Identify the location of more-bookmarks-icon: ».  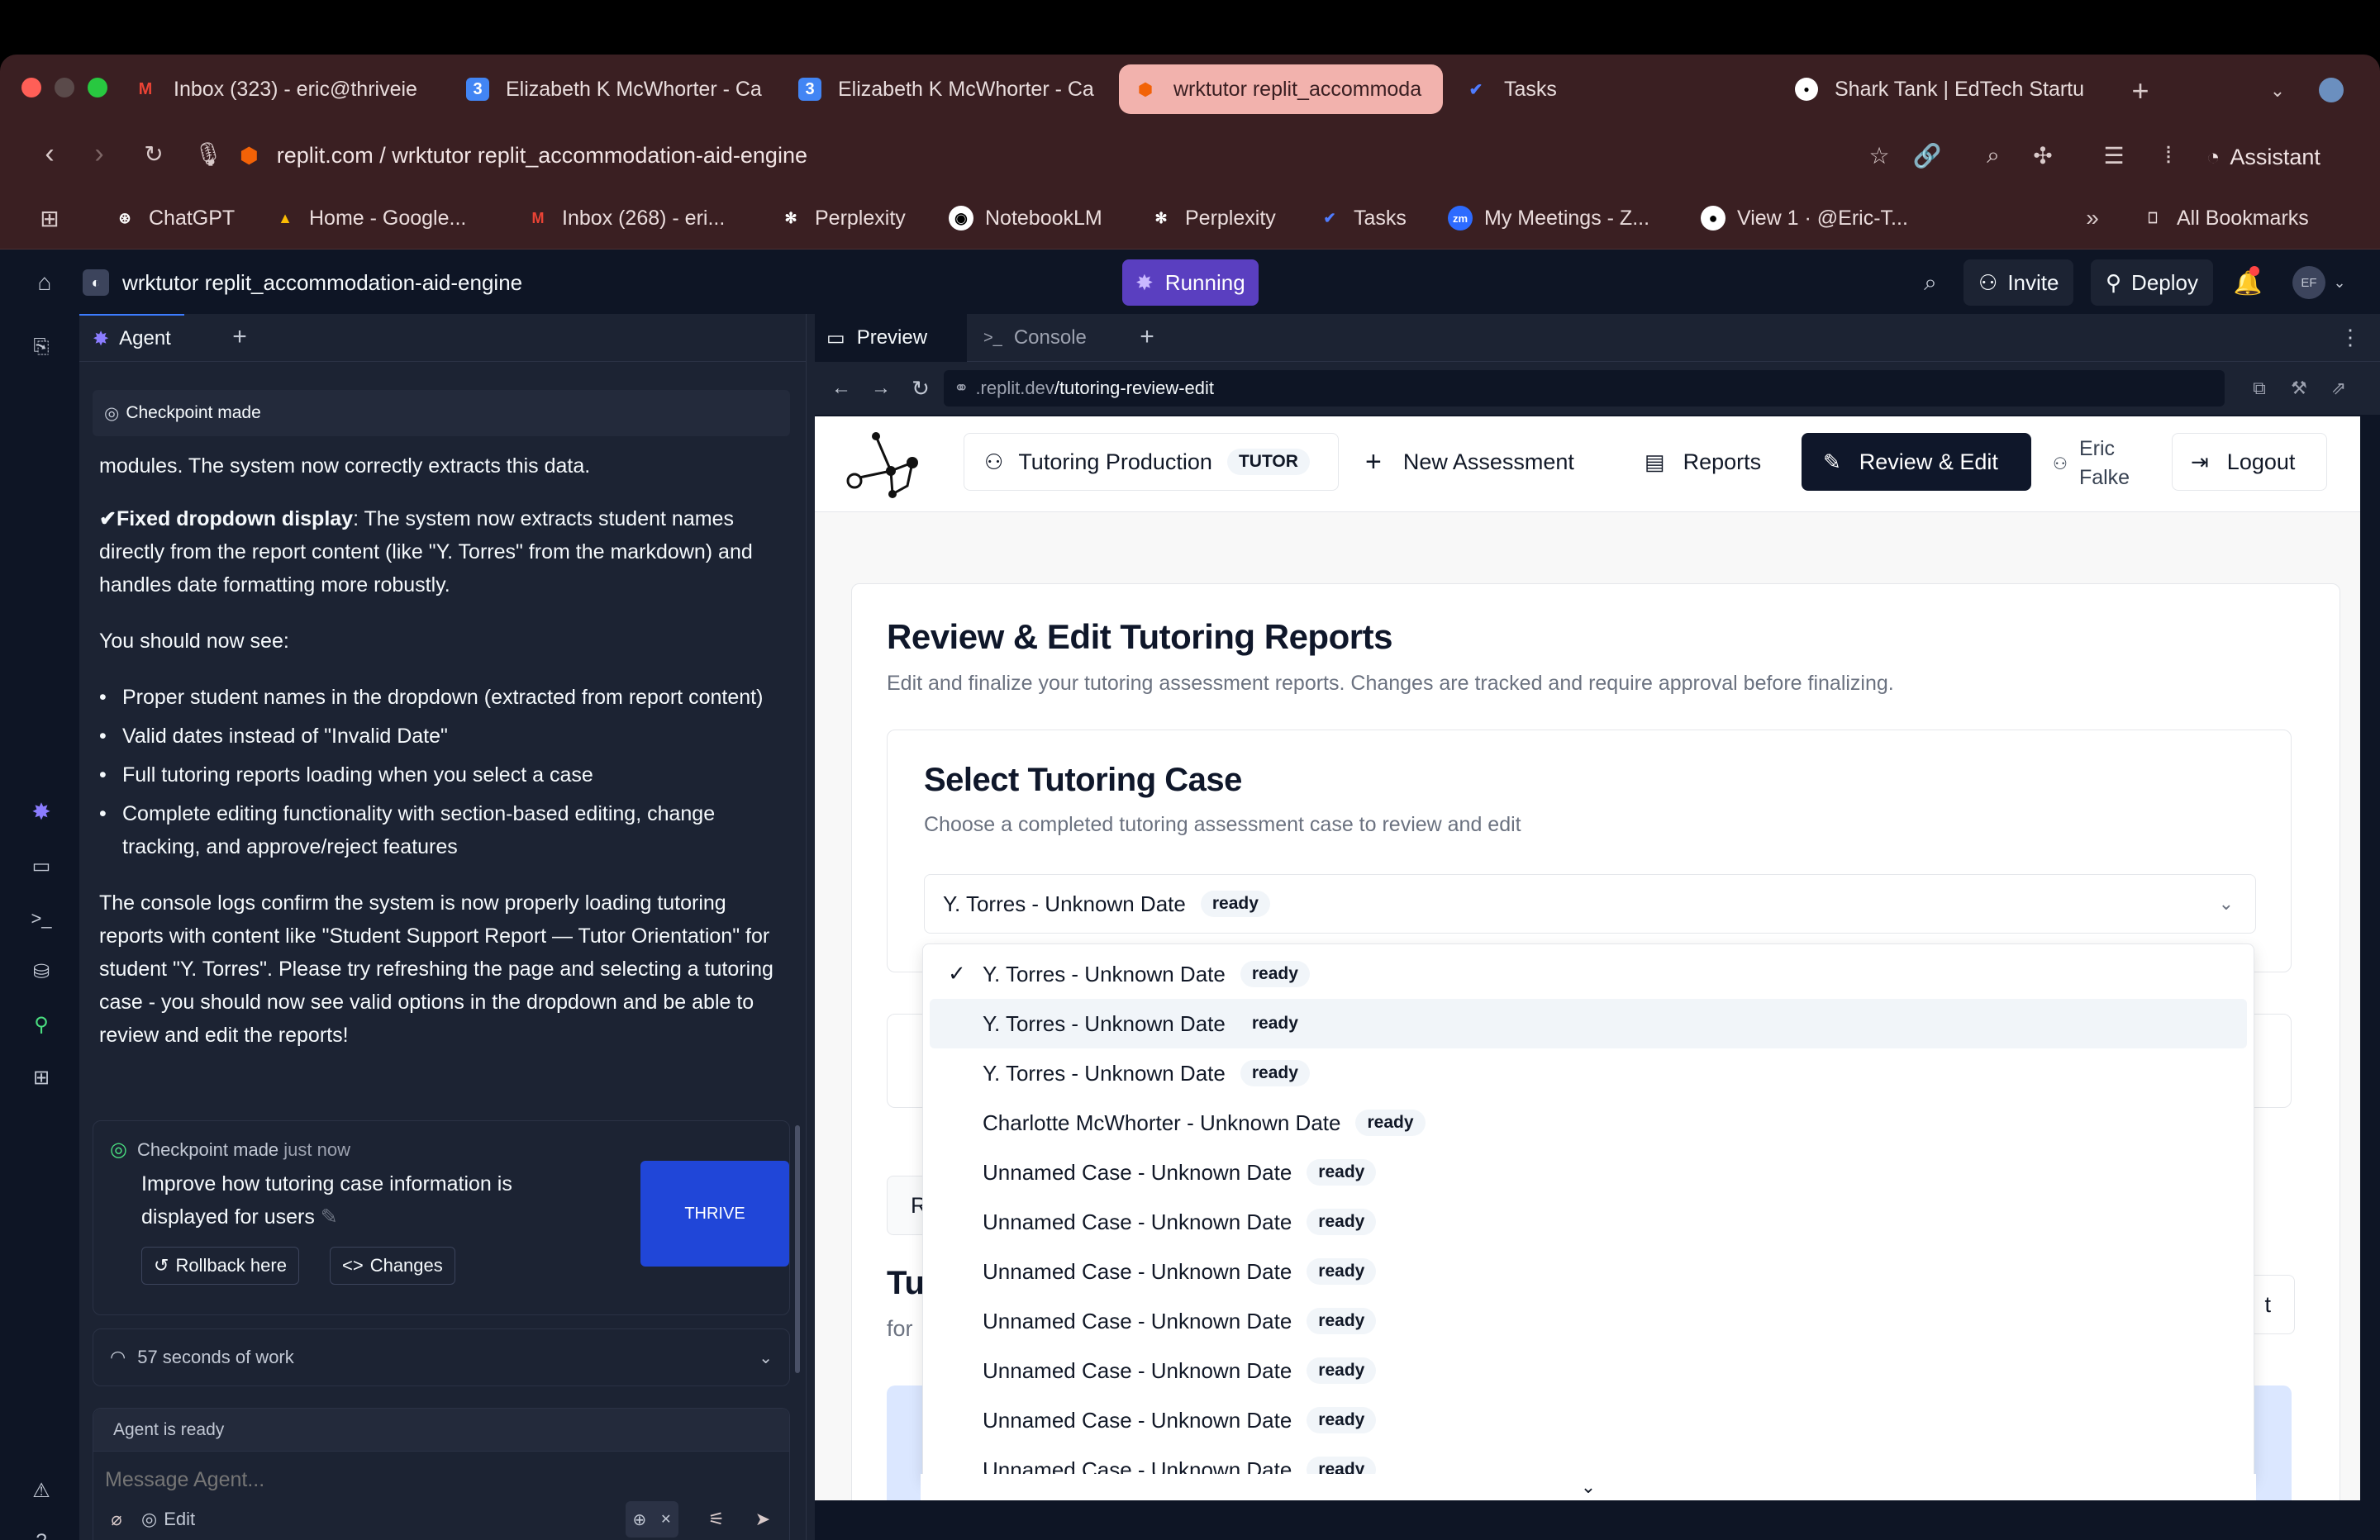
(2092, 219).